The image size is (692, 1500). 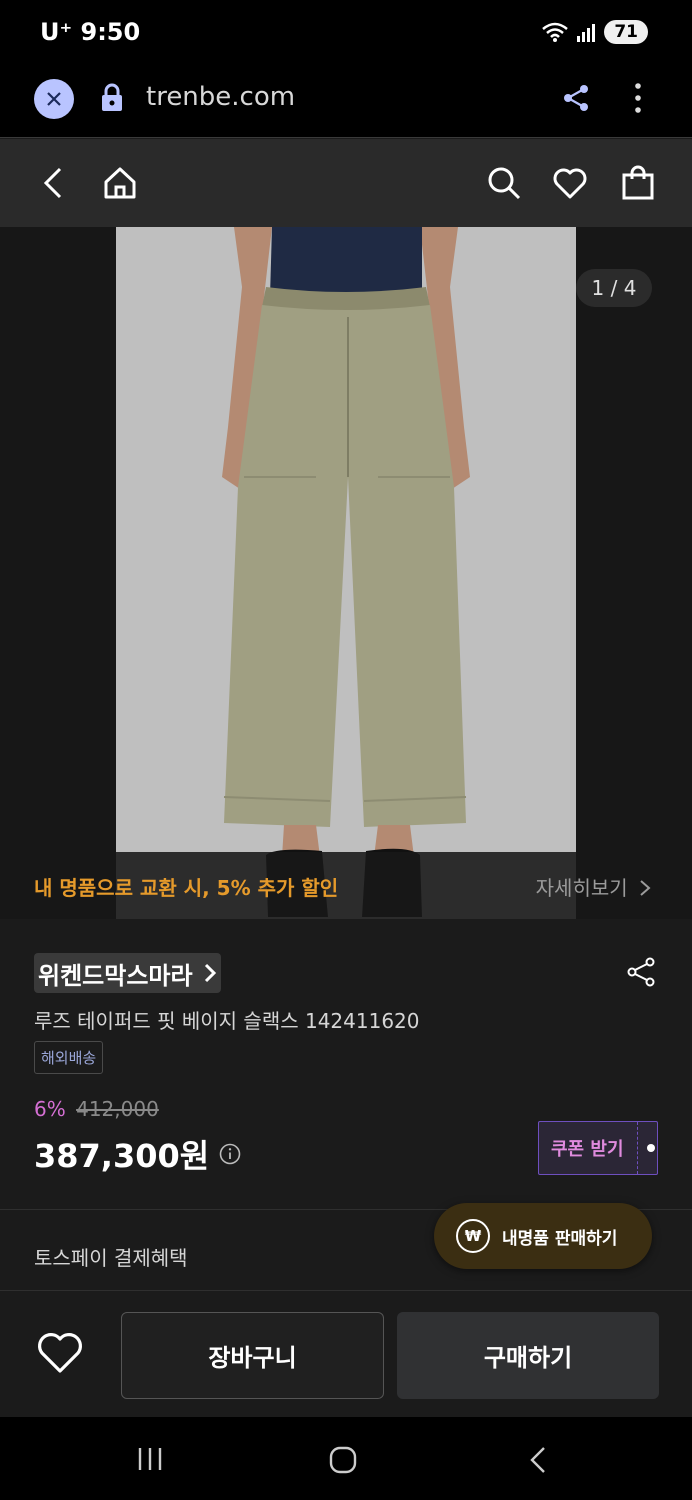 I want to click on won-icon: ₩, so click(x=473, y=1236).